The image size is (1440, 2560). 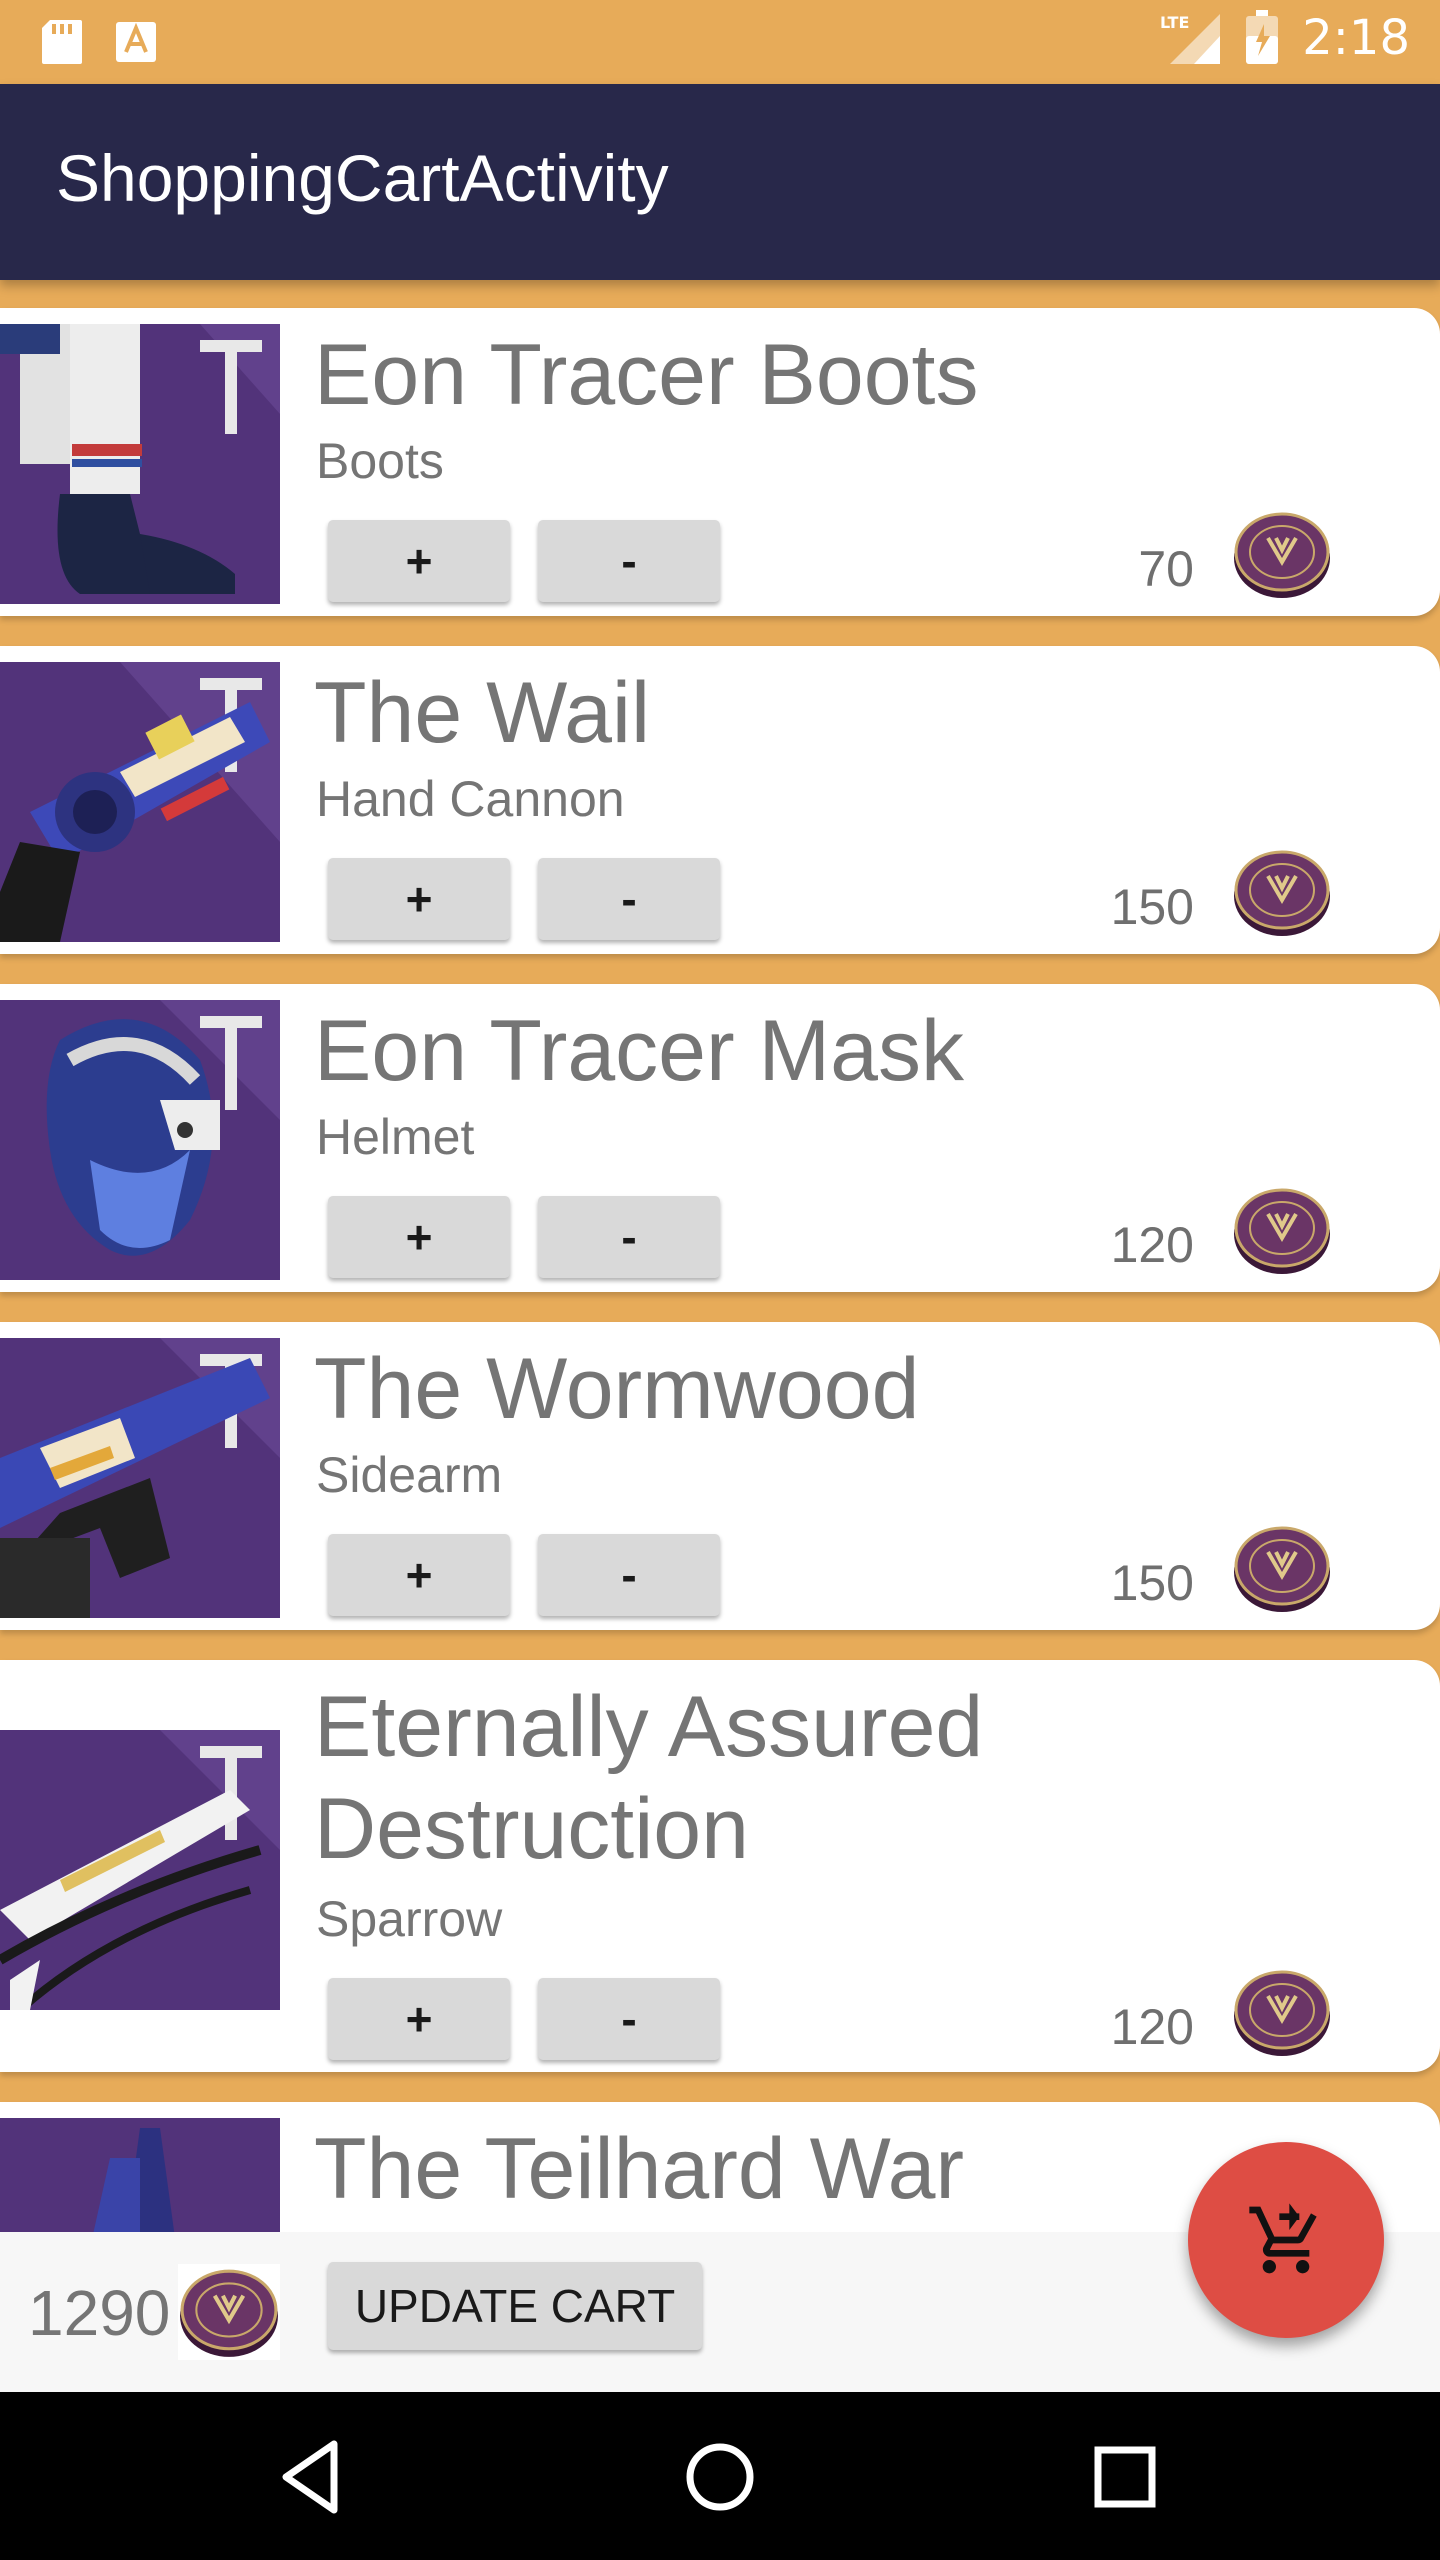 I want to click on signal-icon: LTE, so click(x=1190, y=38).